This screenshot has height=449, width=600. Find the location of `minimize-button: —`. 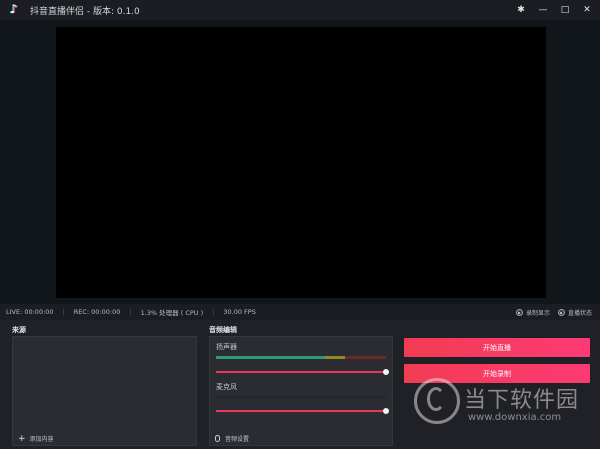

minimize-button: — is located at coordinates (543, 10).